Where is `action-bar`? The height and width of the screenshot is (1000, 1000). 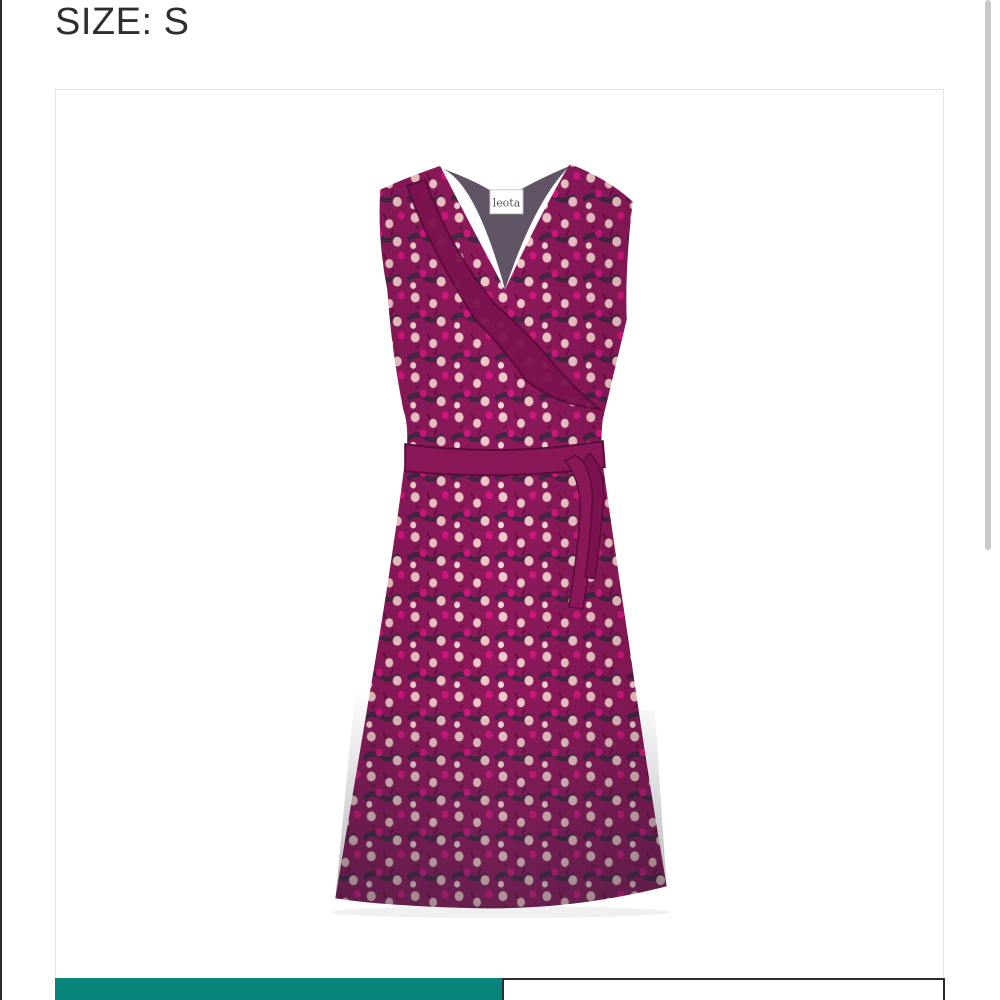 action-bar is located at coordinates (500, 989).